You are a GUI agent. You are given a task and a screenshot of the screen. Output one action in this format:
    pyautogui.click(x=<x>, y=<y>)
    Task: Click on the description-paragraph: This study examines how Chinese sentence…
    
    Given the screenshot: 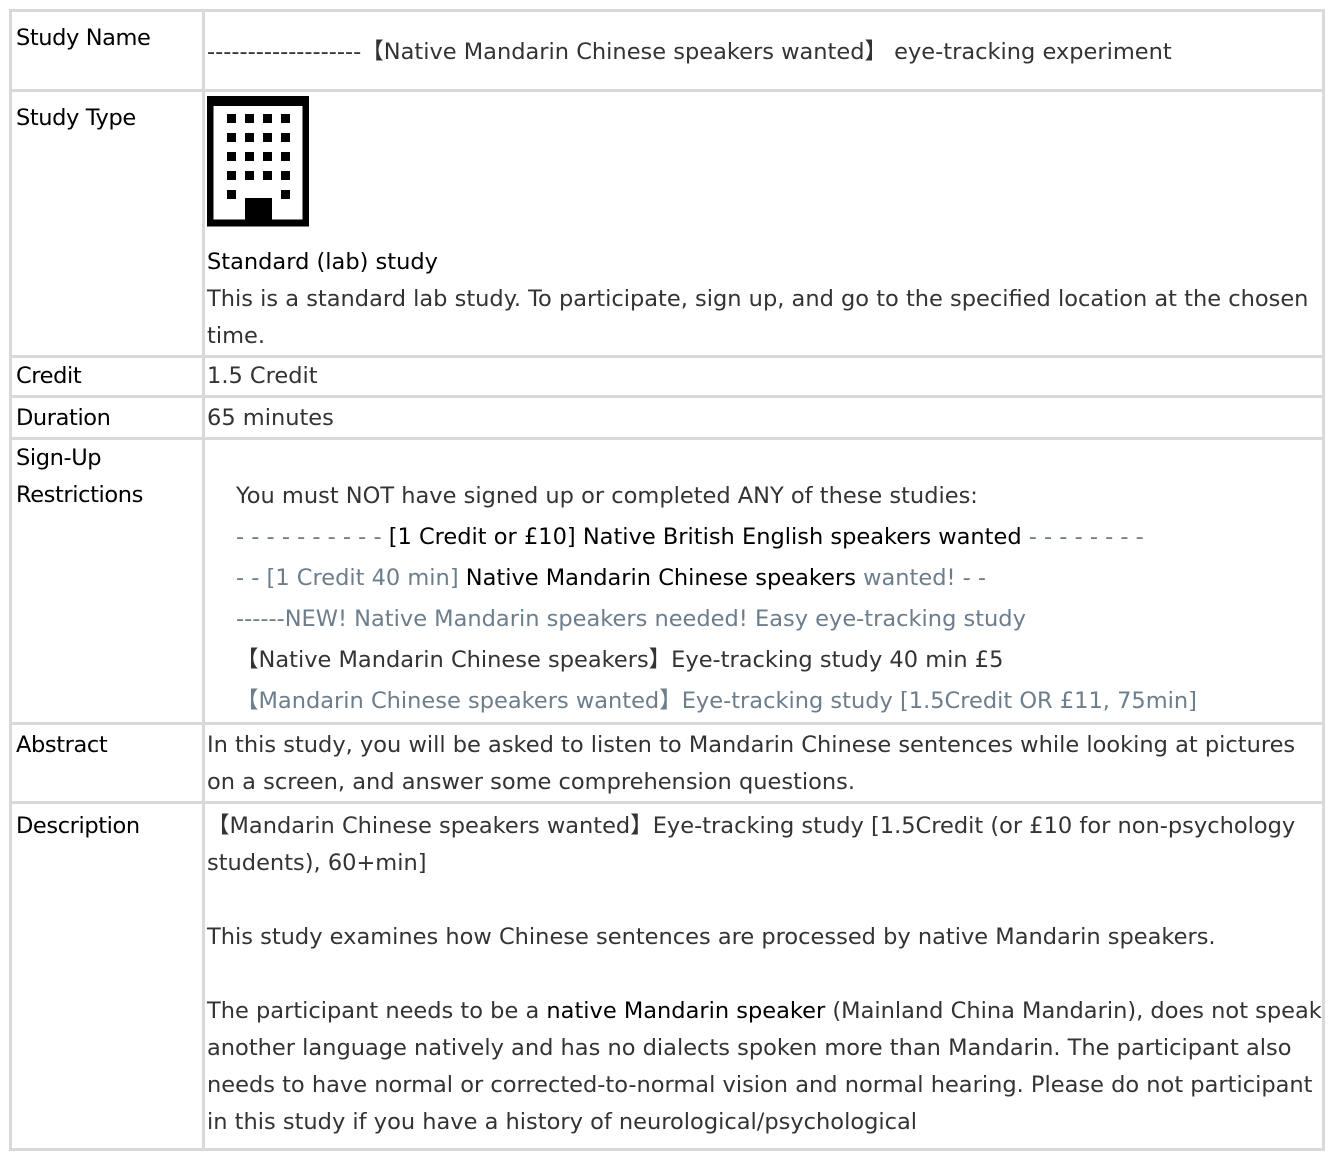 What is the action you would take?
    pyautogui.click(x=711, y=937)
    